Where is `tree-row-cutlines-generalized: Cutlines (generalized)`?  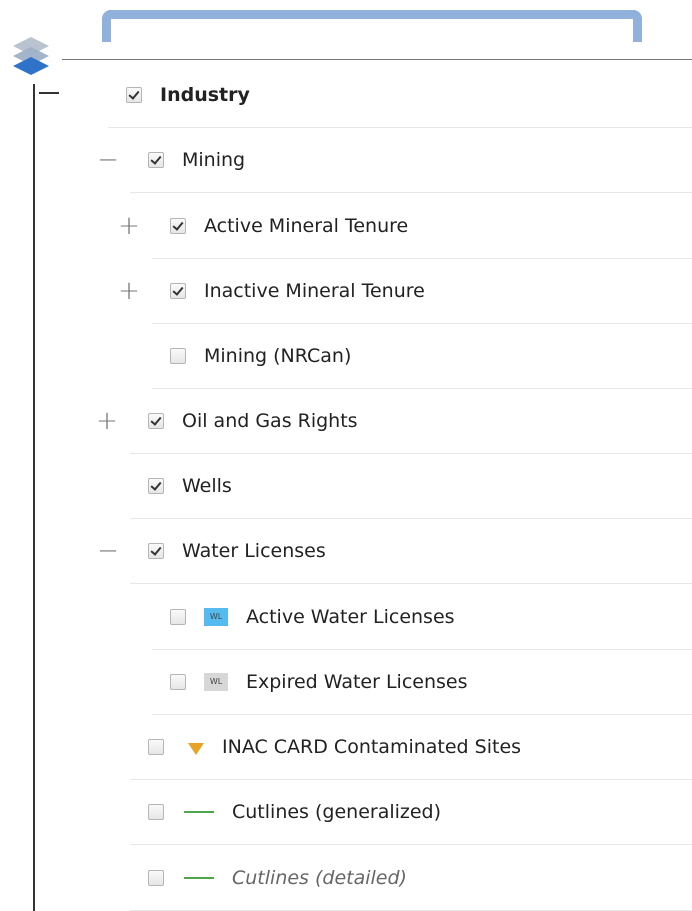
tree-row-cutlines-generalized: Cutlines (generalized) is located at coordinates (411, 812).